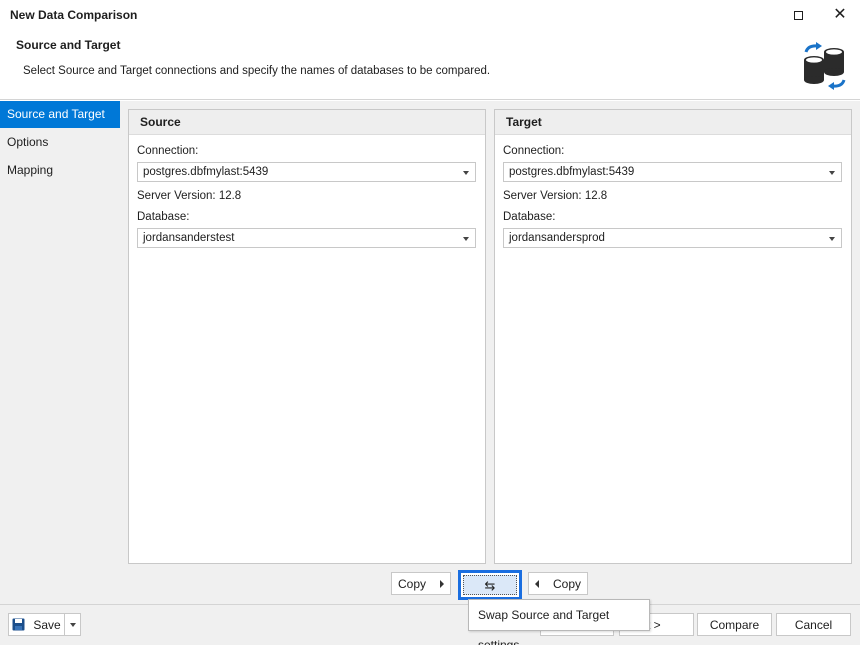 This screenshot has width=860, height=645. I want to click on copy-to-source-label: Copy, so click(567, 584).